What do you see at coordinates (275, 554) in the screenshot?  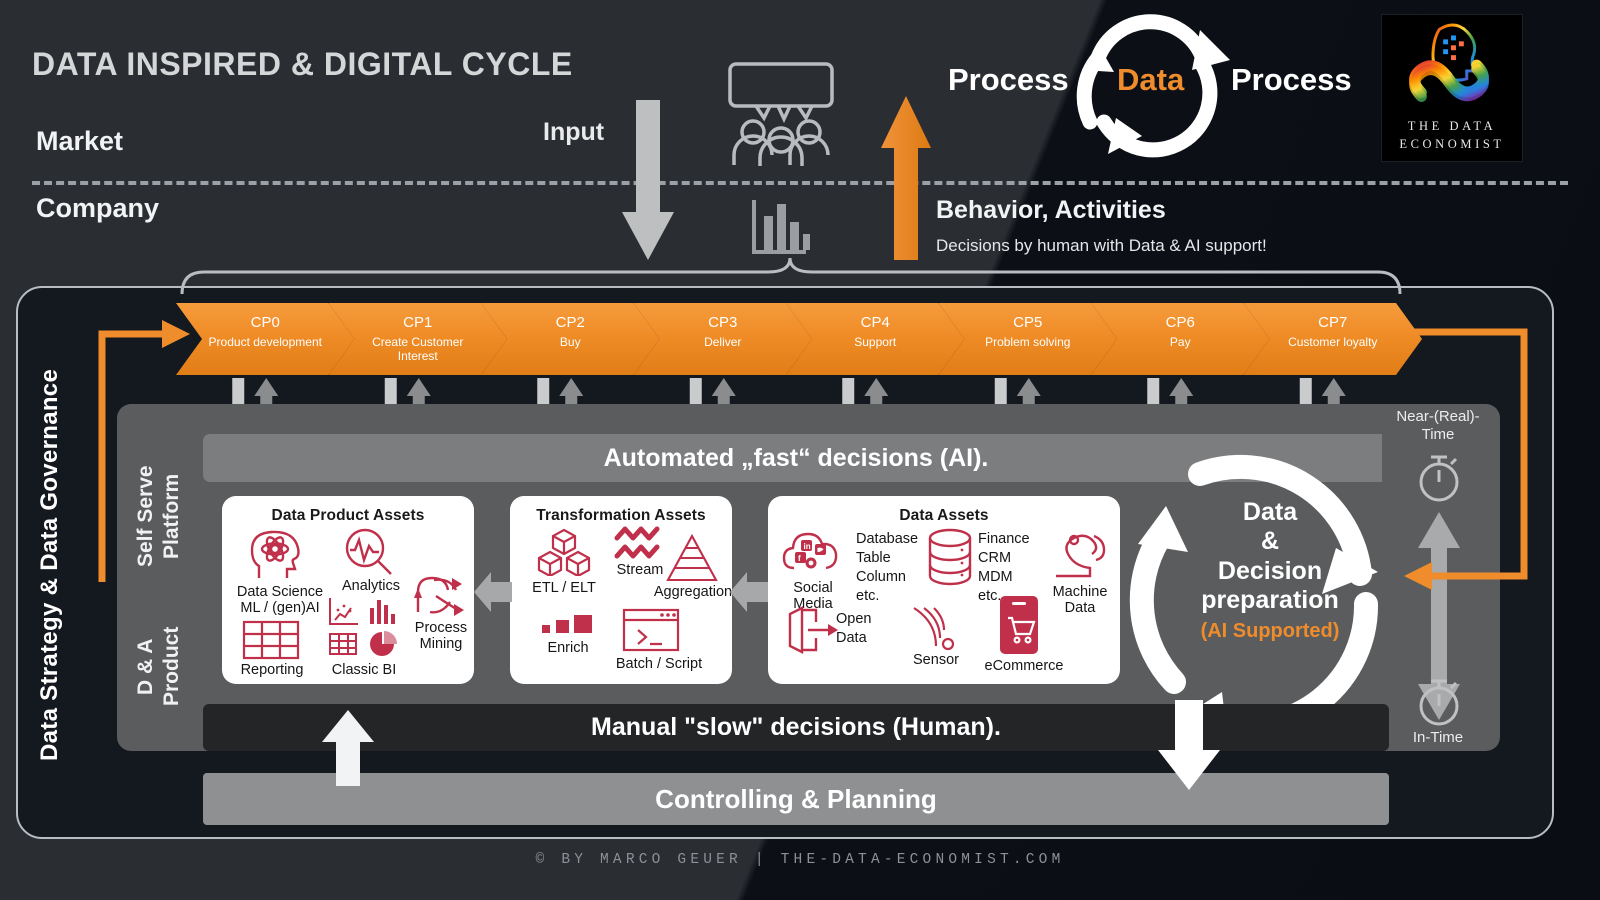 I see `brain-head-atom-icon` at bounding box center [275, 554].